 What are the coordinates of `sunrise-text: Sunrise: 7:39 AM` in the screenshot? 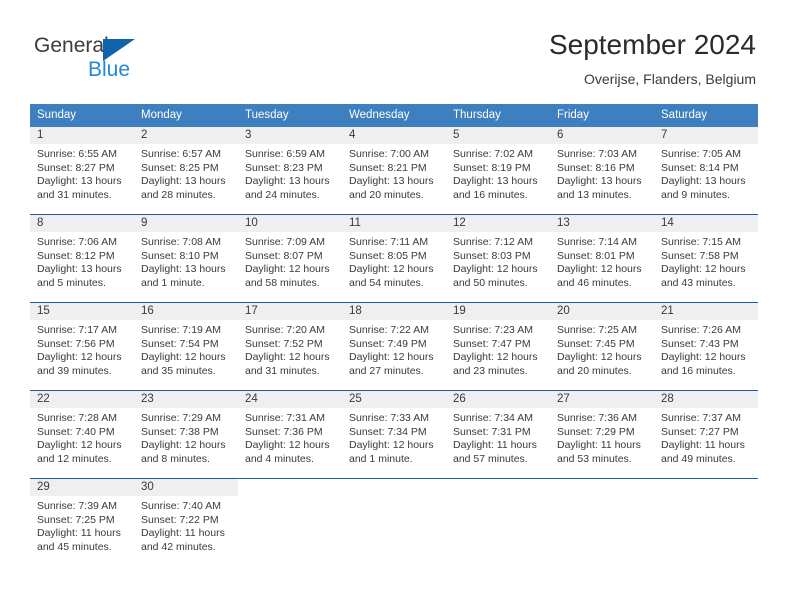 It's located at (77, 506).